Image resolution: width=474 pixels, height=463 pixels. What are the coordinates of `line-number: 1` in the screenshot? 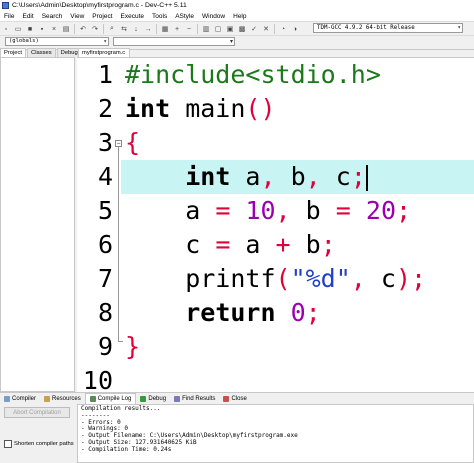 It's located at (105, 74).